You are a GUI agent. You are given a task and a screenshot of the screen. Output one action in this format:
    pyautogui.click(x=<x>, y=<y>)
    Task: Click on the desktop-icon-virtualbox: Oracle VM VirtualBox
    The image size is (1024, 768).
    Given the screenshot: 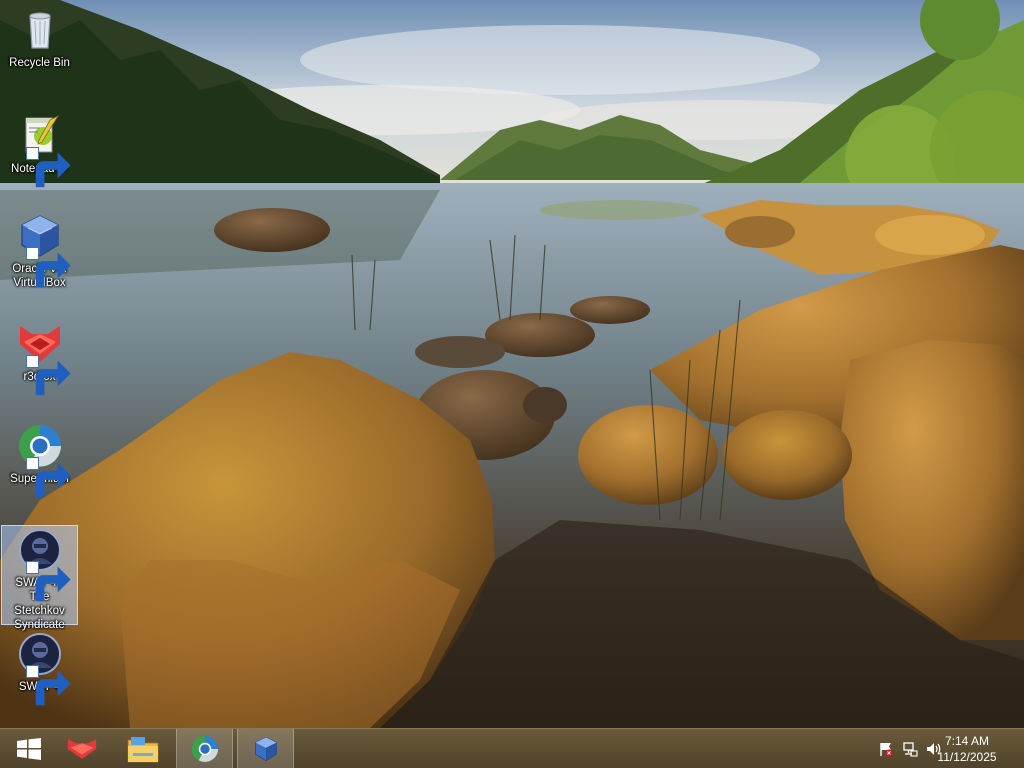 What is the action you would take?
    pyautogui.click(x=39, y=251)
    